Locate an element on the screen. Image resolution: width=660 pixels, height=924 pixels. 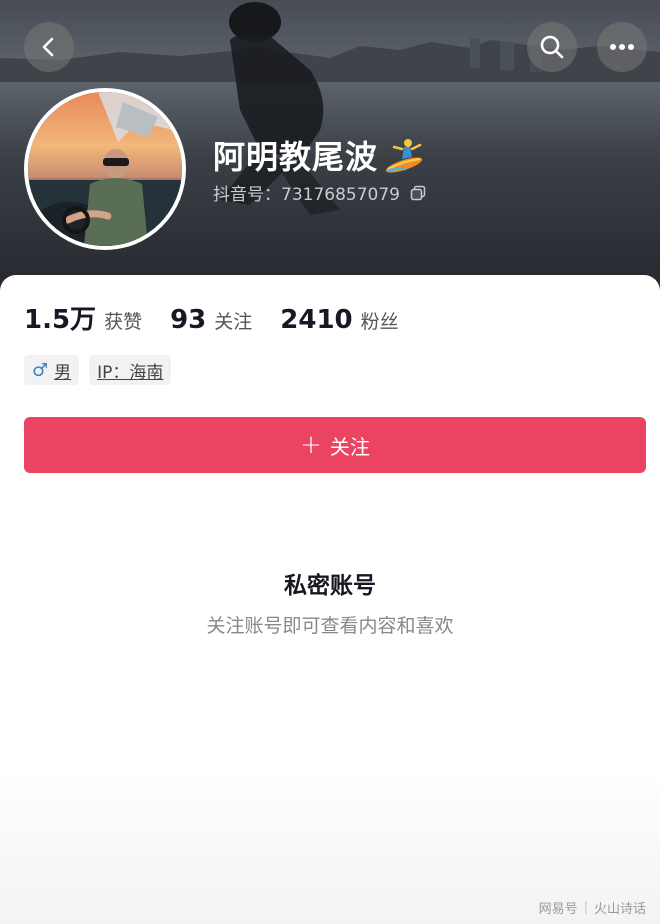
gender-tag: ♂ 男 is located at coordinates (52, 370).